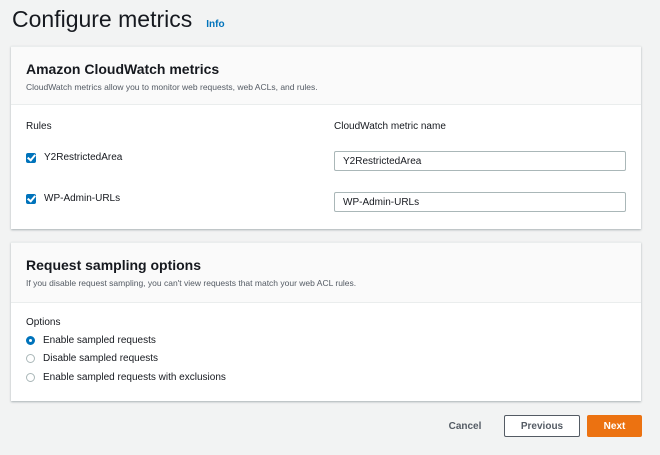 The image size is (660, 455). What do you see at coordinates (31, 198) in the screenshot?
I see `rule-checkbox-wp-admin-urls` at bounding box center [31, 198].